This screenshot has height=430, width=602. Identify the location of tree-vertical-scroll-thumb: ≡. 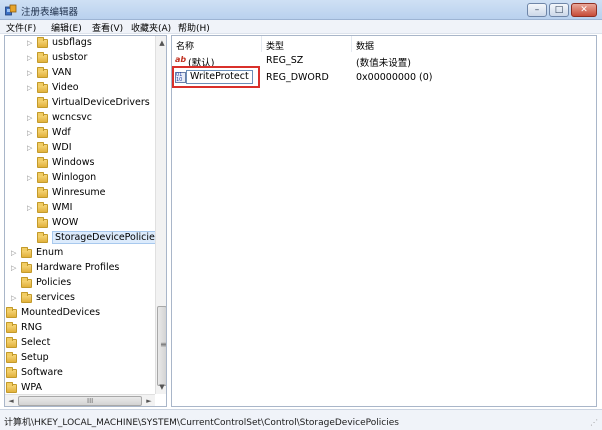
(162, 346).